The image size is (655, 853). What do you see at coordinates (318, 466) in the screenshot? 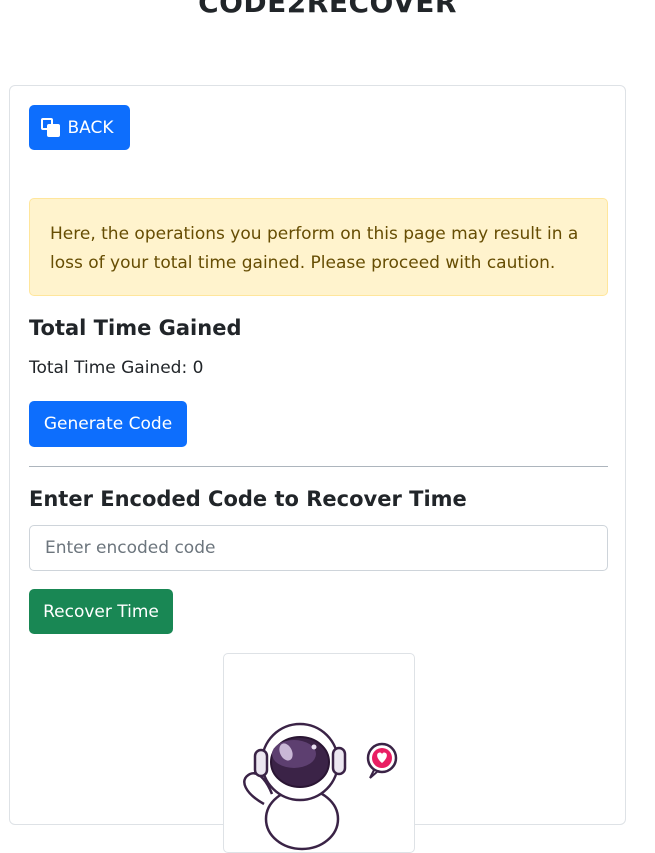
I see `section-divider` at bounding box center [318, 466].